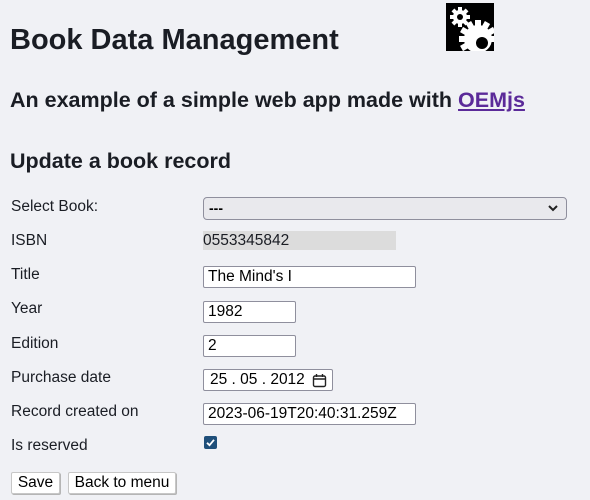 The height and width of the screenshot is (500, 590). What do you see at coordinates (216, 208) in the screenshot?
I see `select-book-value: ---` at bounding box center [216, 208].